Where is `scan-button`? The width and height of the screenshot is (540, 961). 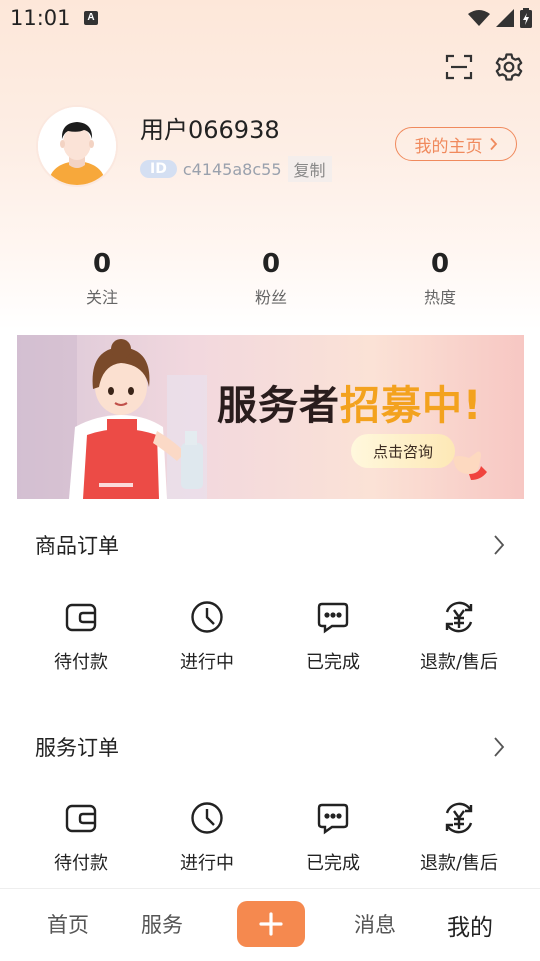 scan-button is located at coordinates (459, 67).